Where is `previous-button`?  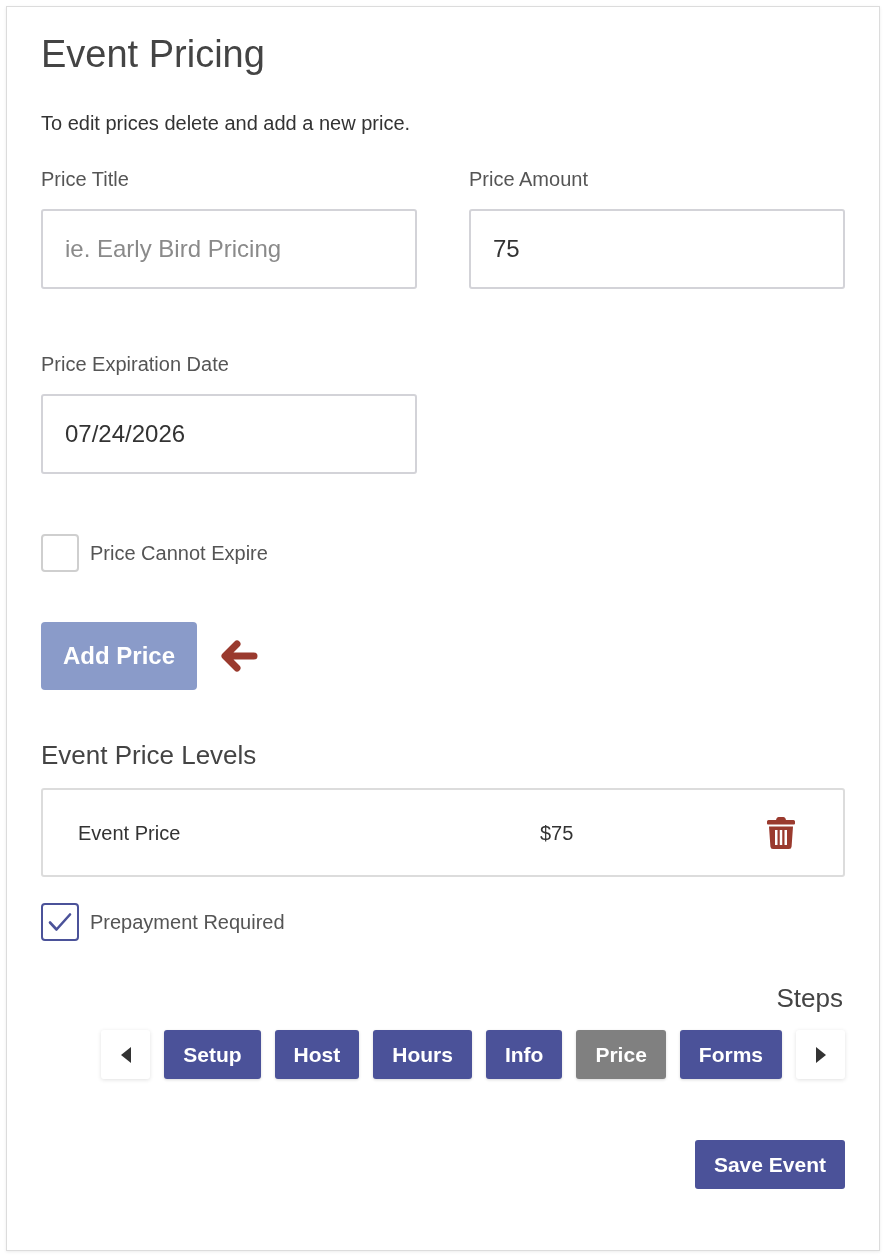 previous-button is located at coordinates (126, 1054).